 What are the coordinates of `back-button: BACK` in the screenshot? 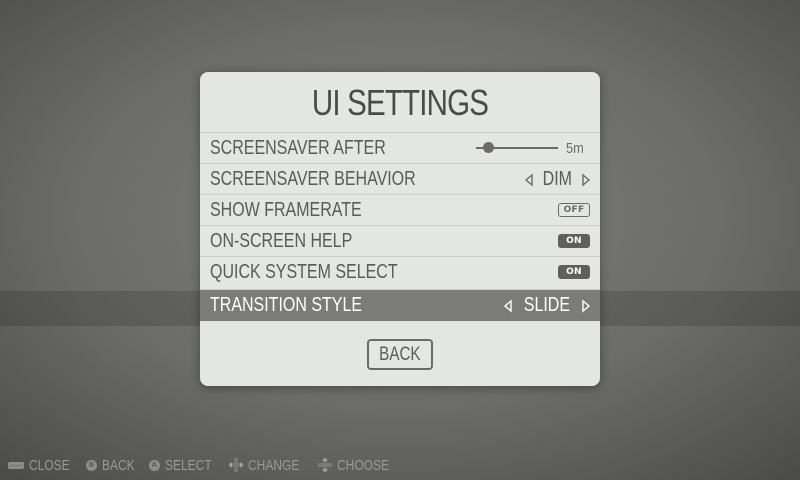 It's located at (400, 354).